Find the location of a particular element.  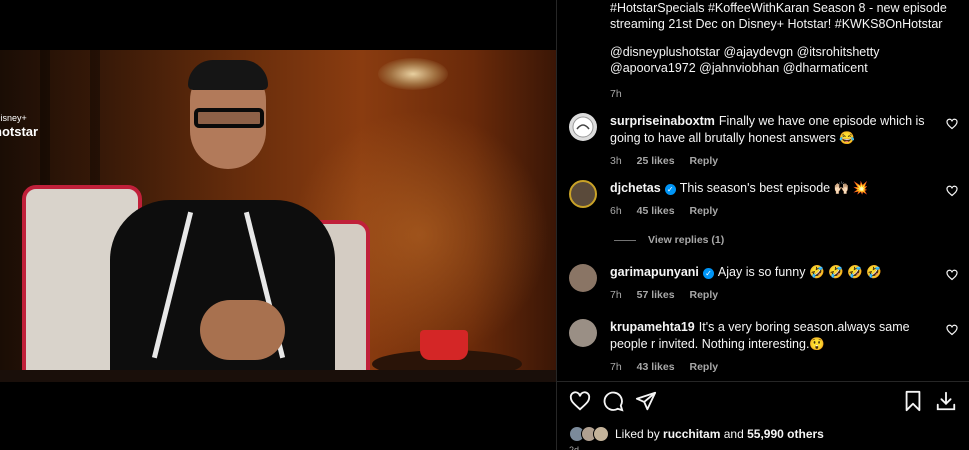

host-hands is located at coordinates (242, 330).